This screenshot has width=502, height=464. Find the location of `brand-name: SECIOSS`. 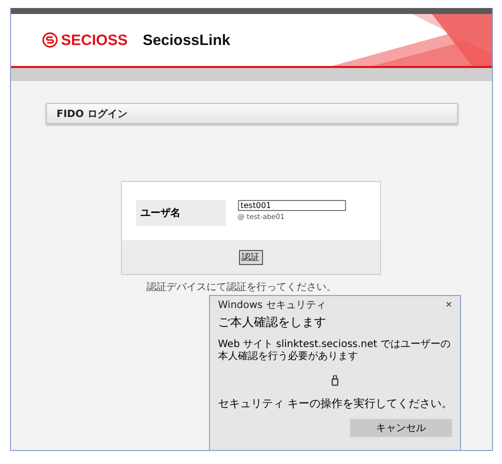

brand-name: SECIOSS is located at coordinates (94, 40).